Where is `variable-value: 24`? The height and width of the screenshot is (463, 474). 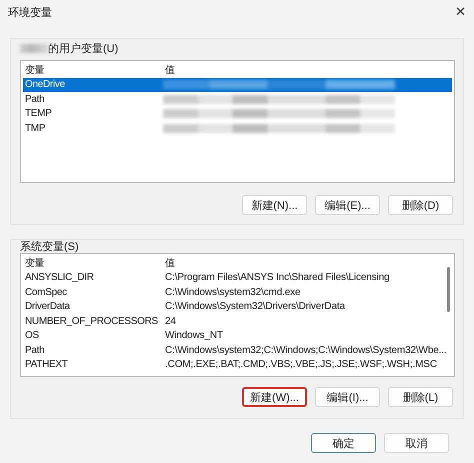 variable-value: 24 is located at coordinates (170, 321).